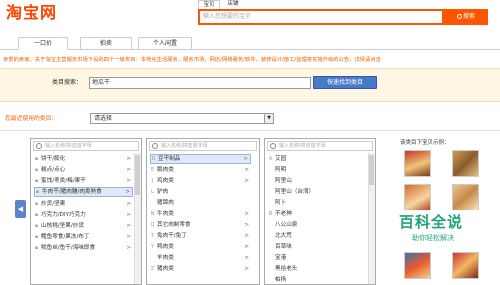 Image resolution: width=500 pixels, height=285 pixels. I want to click on list-item: T 兔肉干/兔丁 >, so click(200, 236).